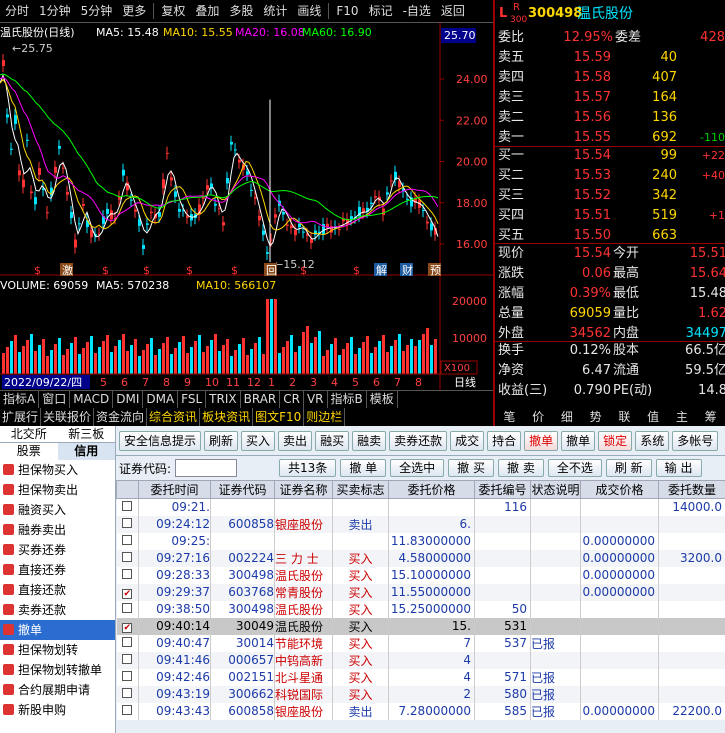 The image size is (725, 733). I want to click on indicator-tab: 指标B, so click(347, 399).